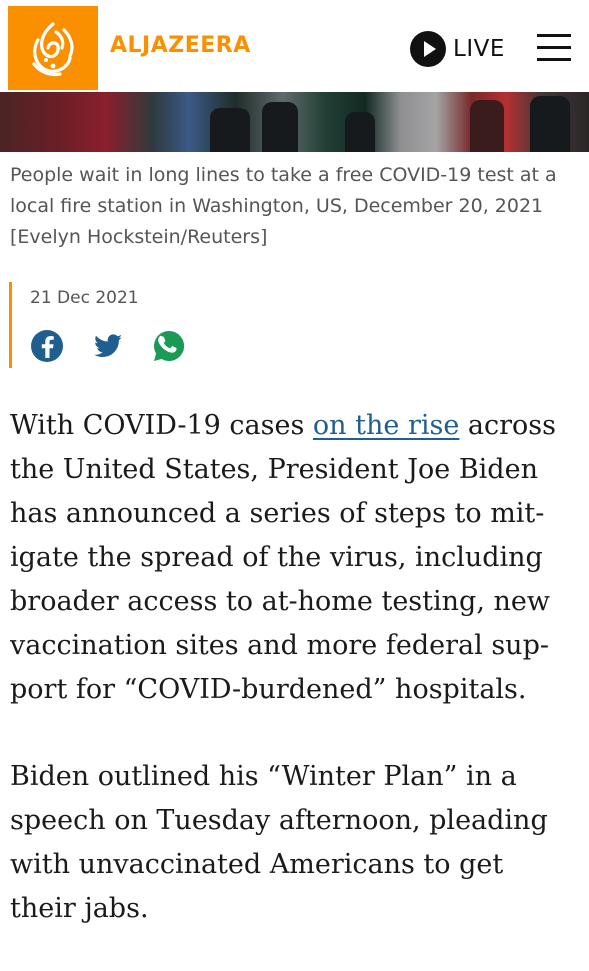  I want to click on facebook-icon, so click(47, 346).